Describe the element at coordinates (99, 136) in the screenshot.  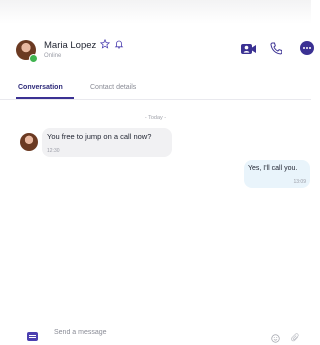
I see `message-text: You free to jump on a call now?` at that location.